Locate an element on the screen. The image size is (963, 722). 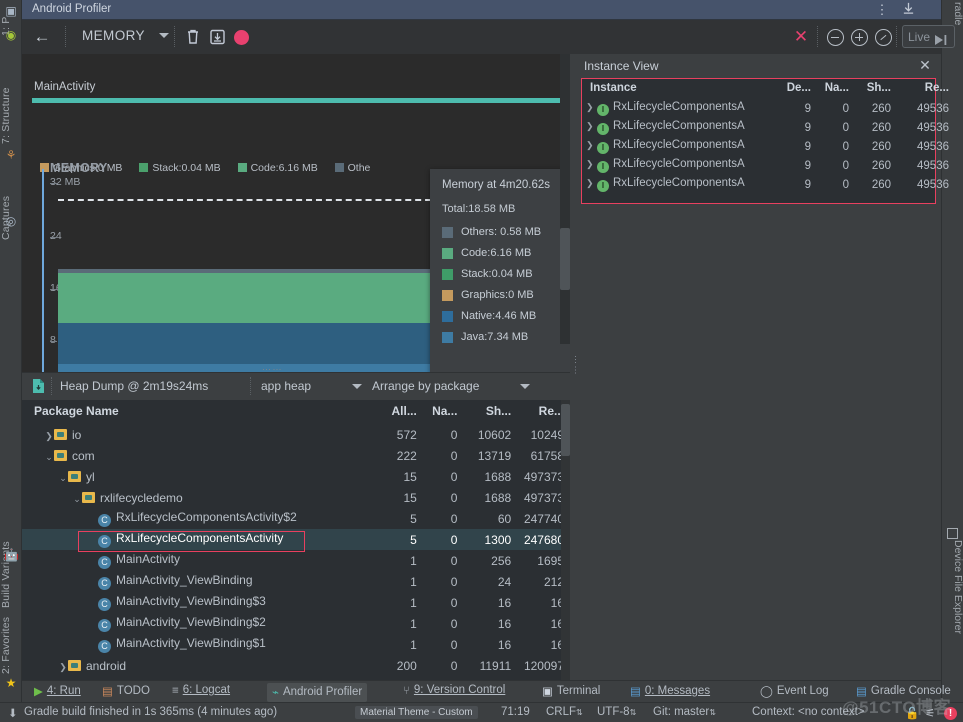
live-button: Live is located at coordinates (928, 36).